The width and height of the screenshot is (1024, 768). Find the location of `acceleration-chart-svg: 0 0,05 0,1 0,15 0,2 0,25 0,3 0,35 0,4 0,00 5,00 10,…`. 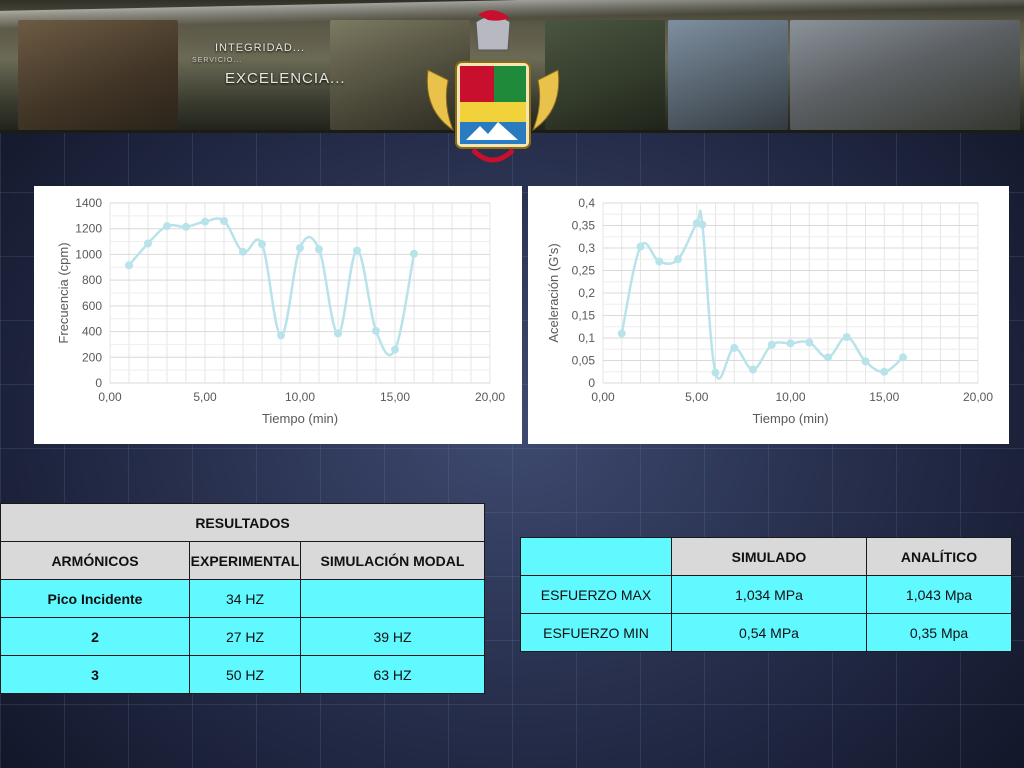

acceleration-chart-svg: 0 0,05 0,1 0,15 0,2 0,25 0,3 0,35 0,4 0,00 5,00 10,… is located at coordinates (769, 311).